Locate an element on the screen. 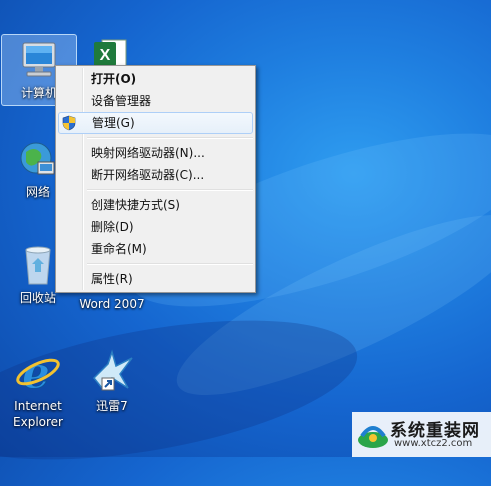 This screenshot has width=491, height=486. svg-text: e is located at coordinates (36, 372).